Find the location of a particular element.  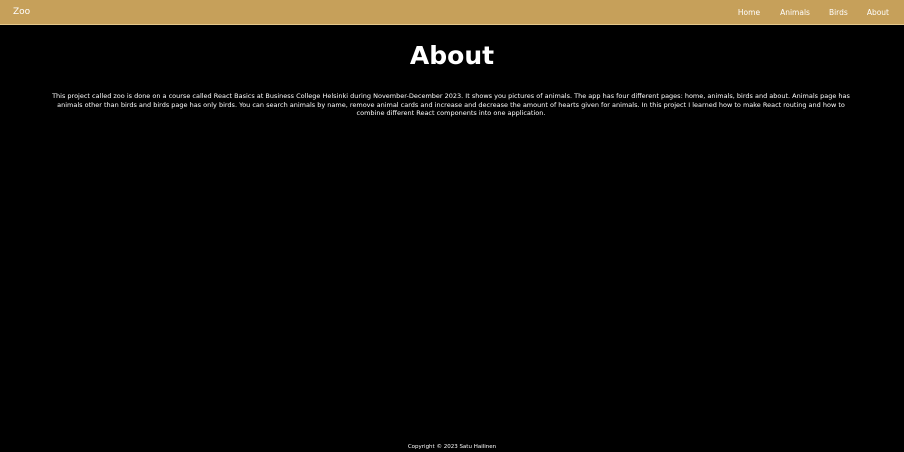

footer-copyright: Copyright © 2023 Satu Hailinen is located at coordinates (452, 447).